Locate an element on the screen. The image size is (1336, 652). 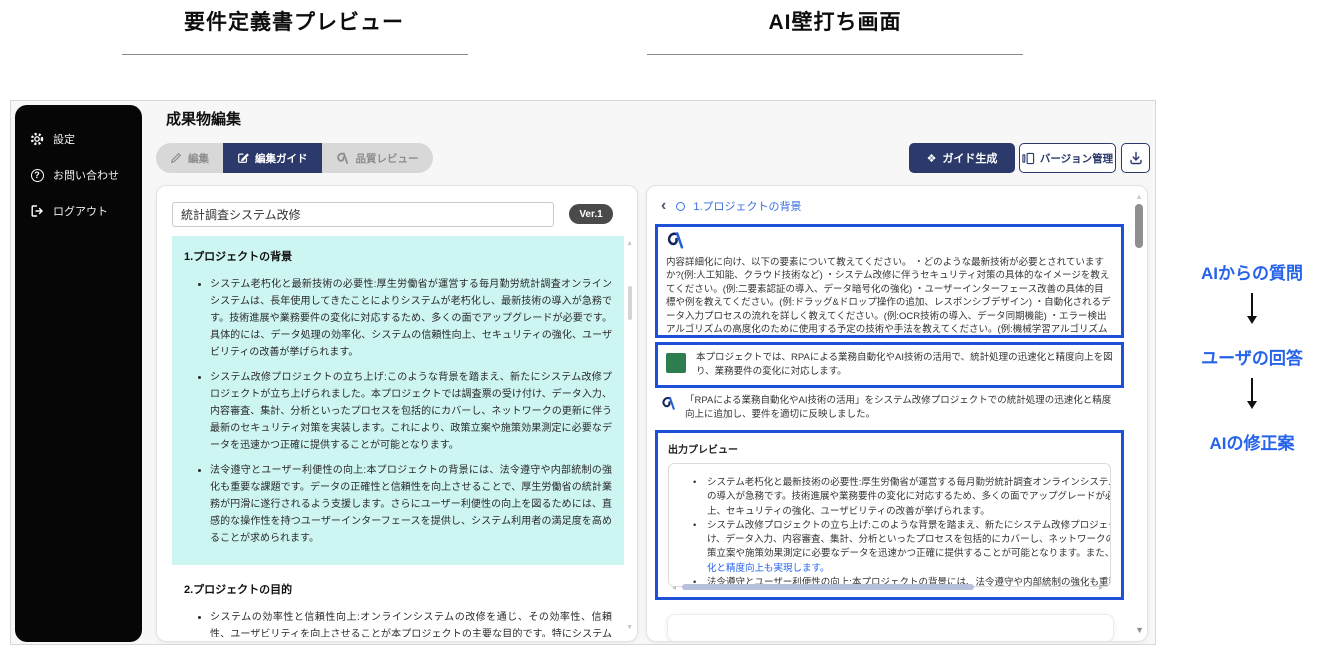
right-panel-title-text: AI壁打ち画面 is located at coordinates (835, 22).